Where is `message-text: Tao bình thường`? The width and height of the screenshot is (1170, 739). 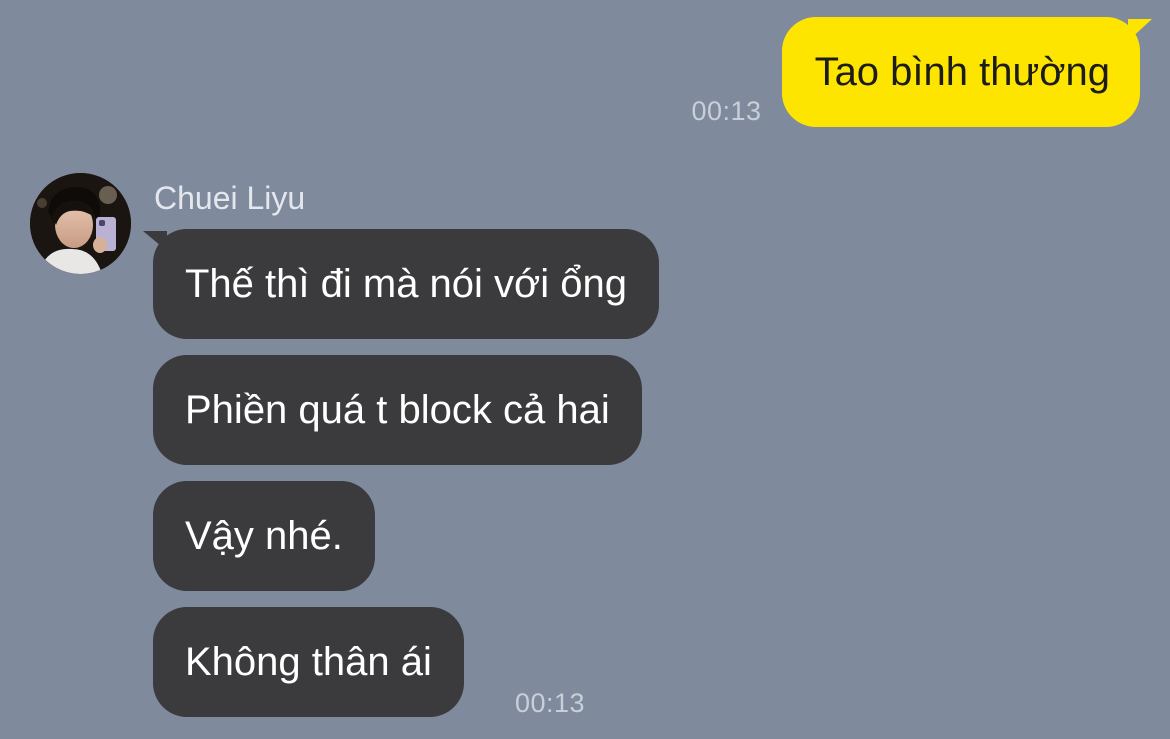
message-text: Tao bình thường is located at coordinates (962, 72).